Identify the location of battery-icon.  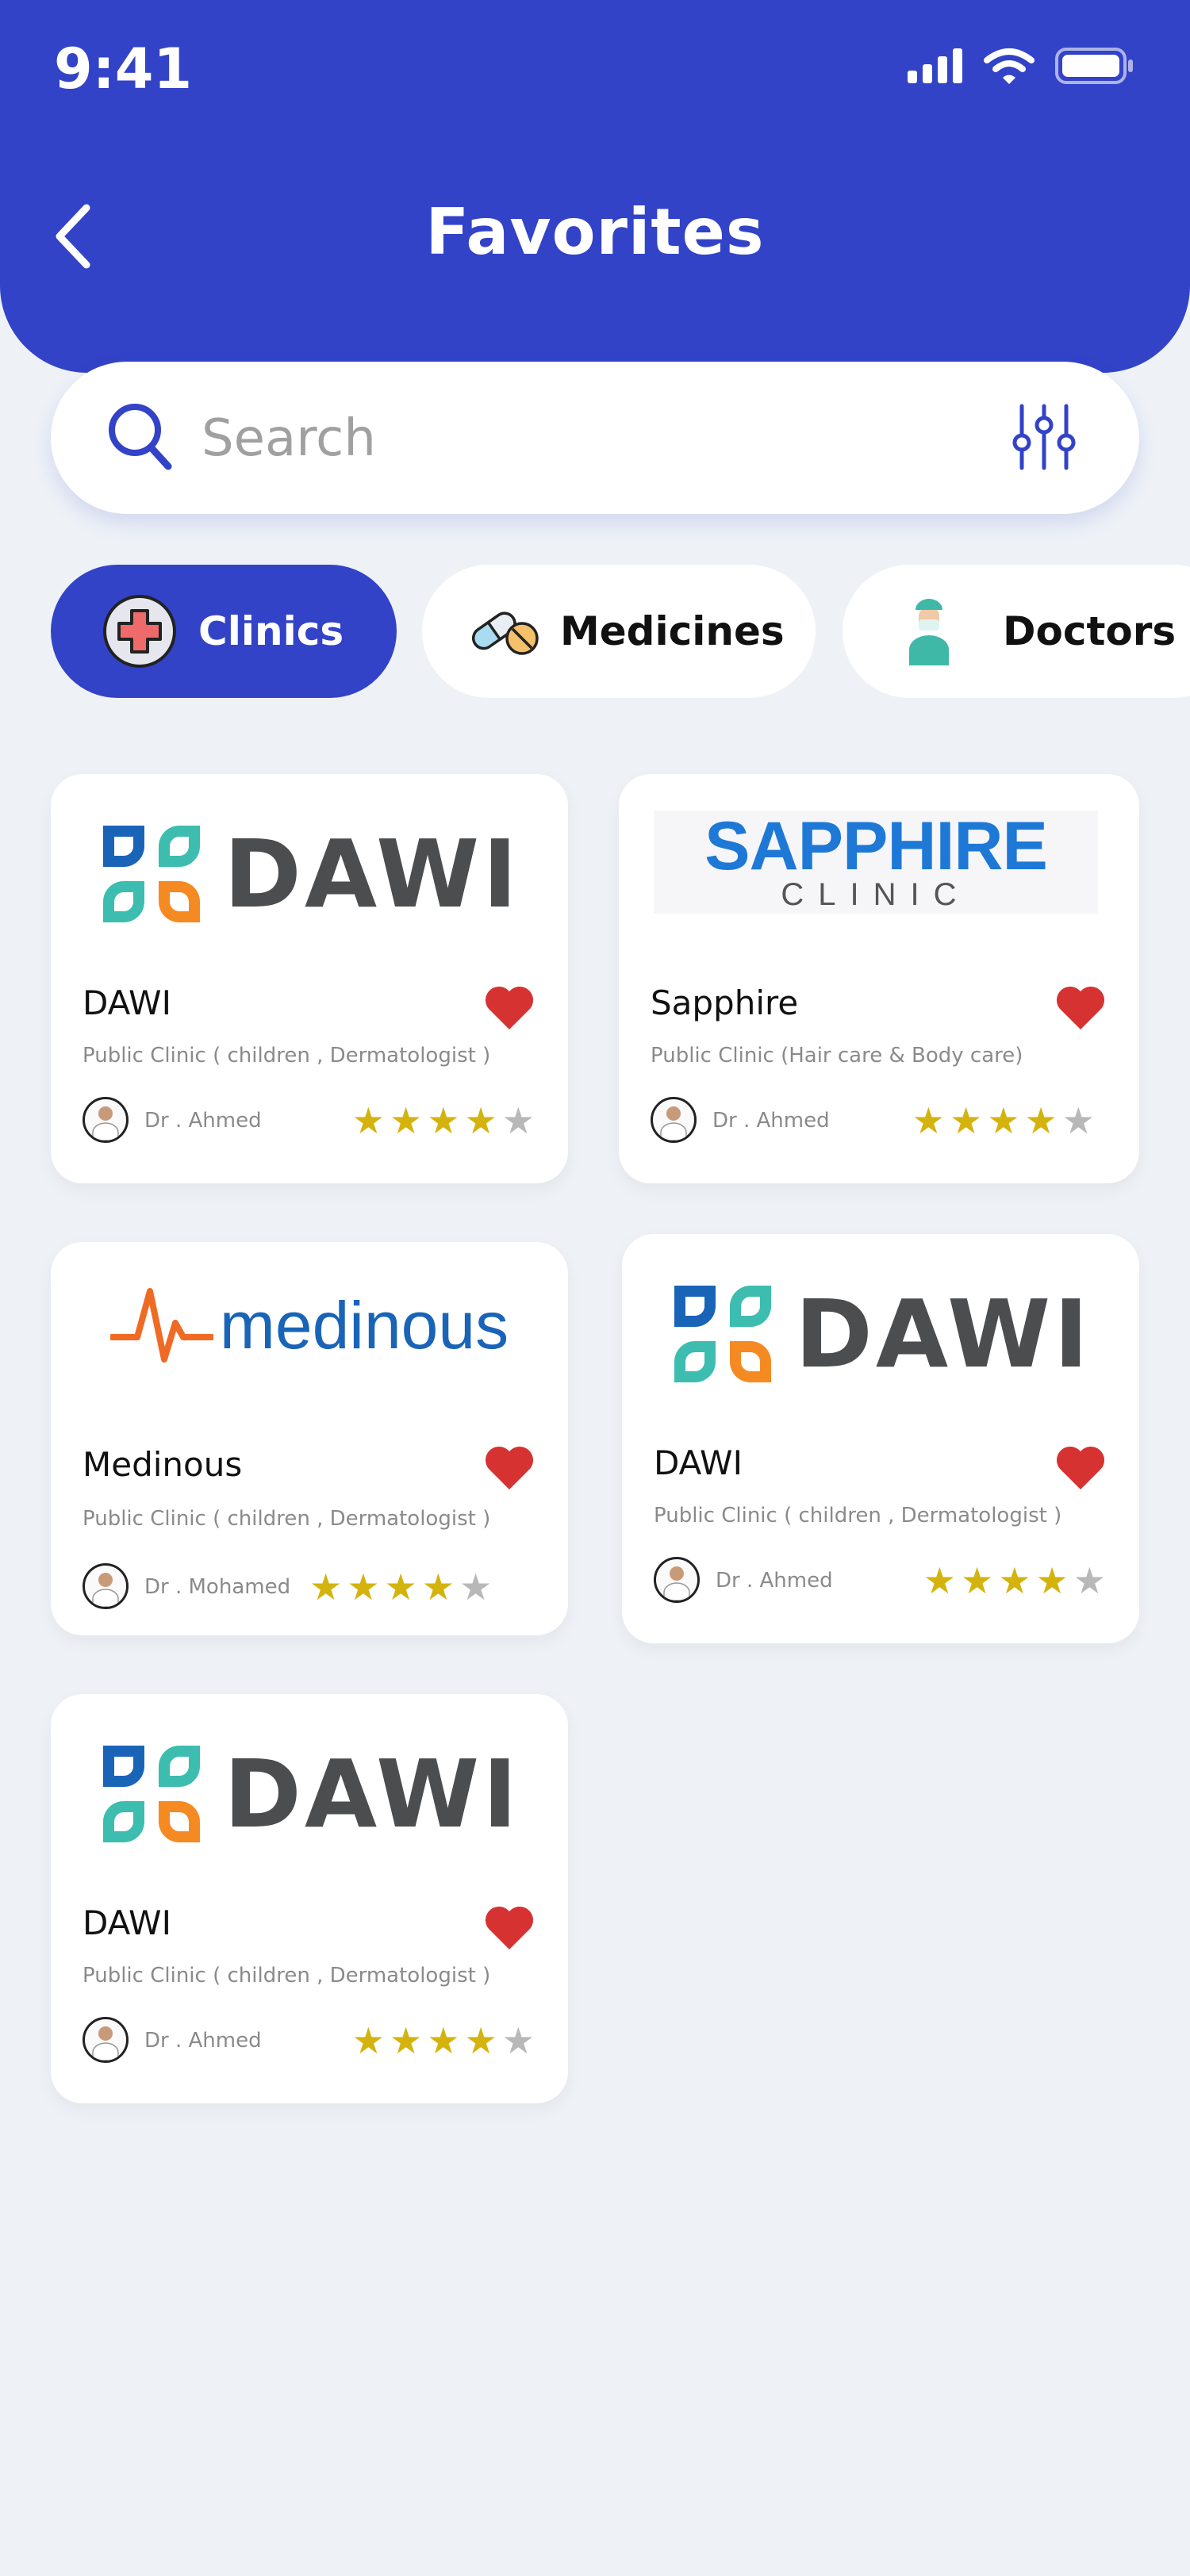
(1094, 66).